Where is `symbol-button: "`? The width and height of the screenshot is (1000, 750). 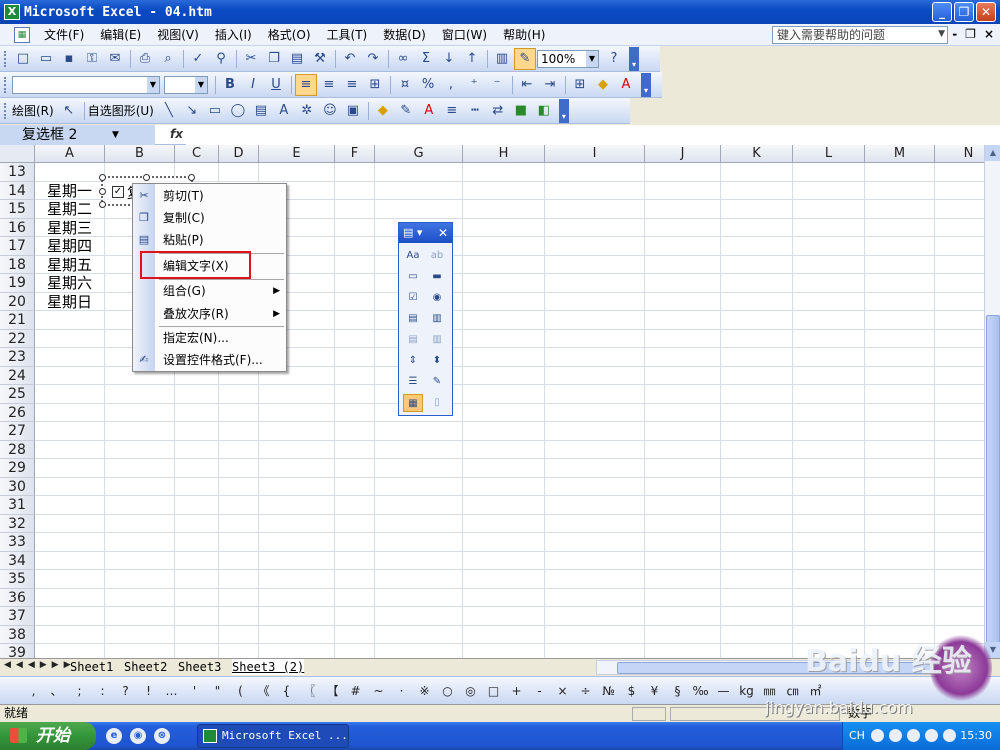 symbol-button: " is located at coordinates (217, 691).